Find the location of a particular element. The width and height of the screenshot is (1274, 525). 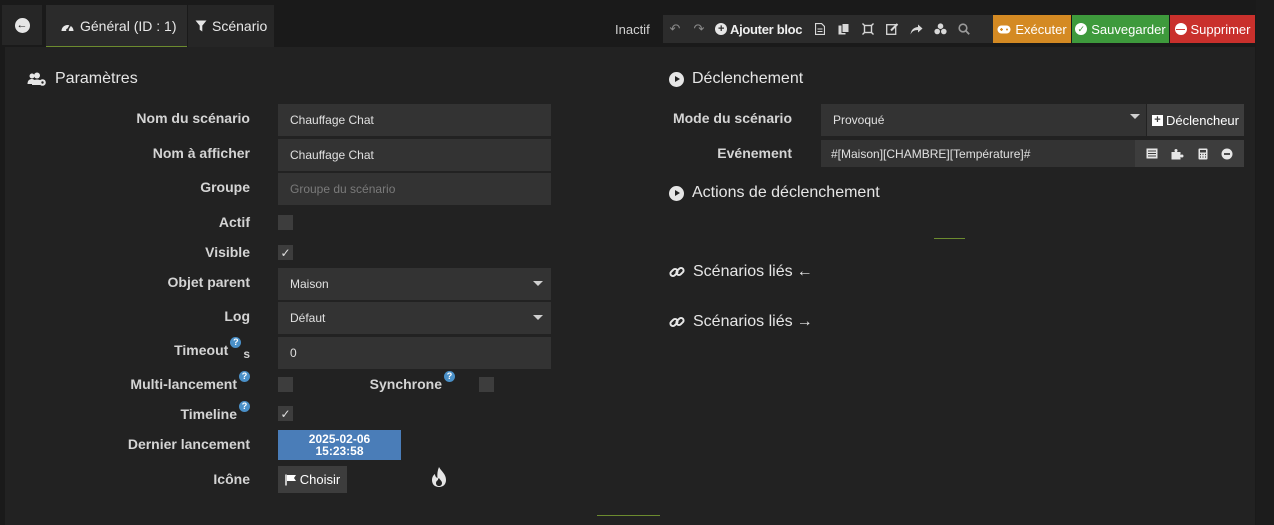

linked-out-title: Scénarios liés → is located at coordinates (741, 322).